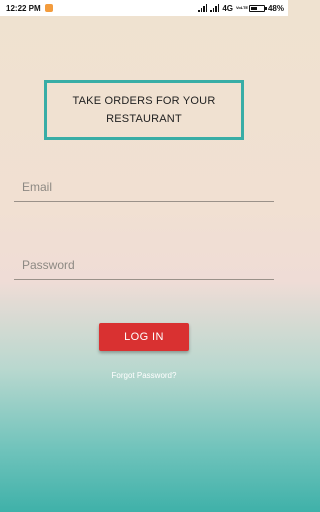 This screenshot has width=320, height=512. Describe the element at coordinates (227, 8) in the screenshot. I see `network-type: 4G` at that location.